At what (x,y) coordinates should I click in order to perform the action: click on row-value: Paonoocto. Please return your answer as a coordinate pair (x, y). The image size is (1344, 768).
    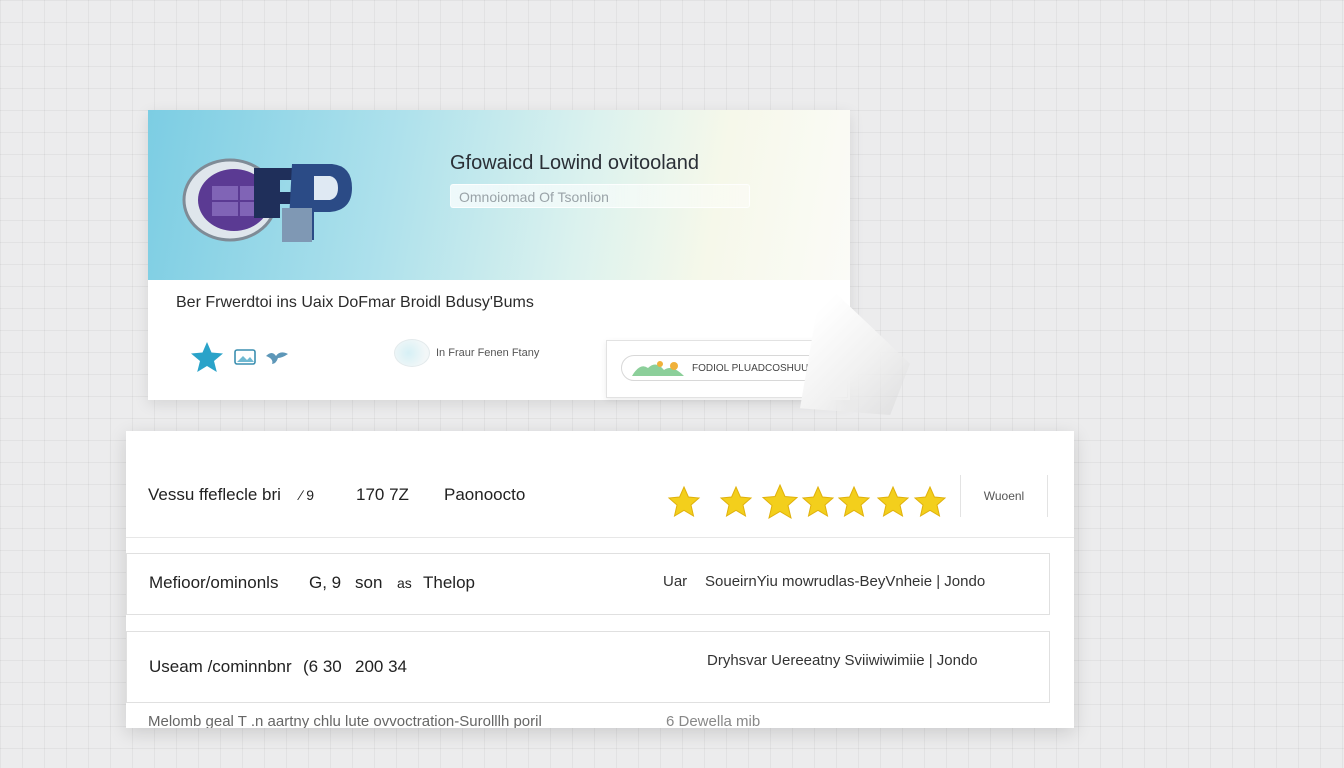
    Looking at the image, I should click on (485, 494).